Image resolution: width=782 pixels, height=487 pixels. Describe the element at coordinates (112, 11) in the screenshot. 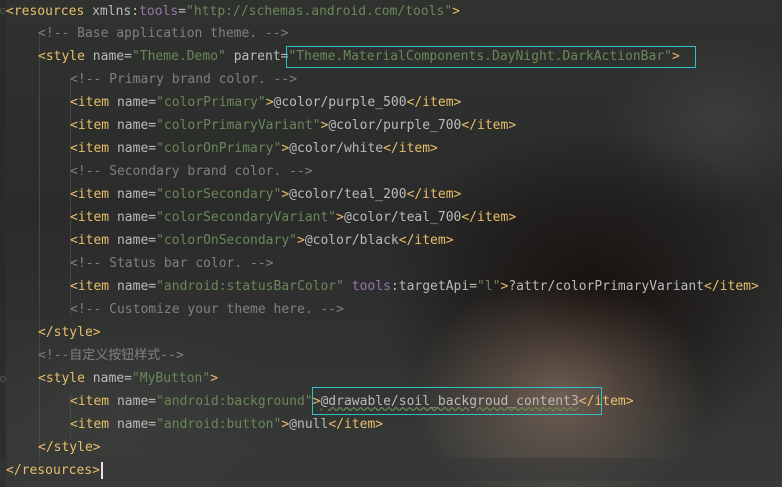

I see `attr-name: xmlns` at that location.